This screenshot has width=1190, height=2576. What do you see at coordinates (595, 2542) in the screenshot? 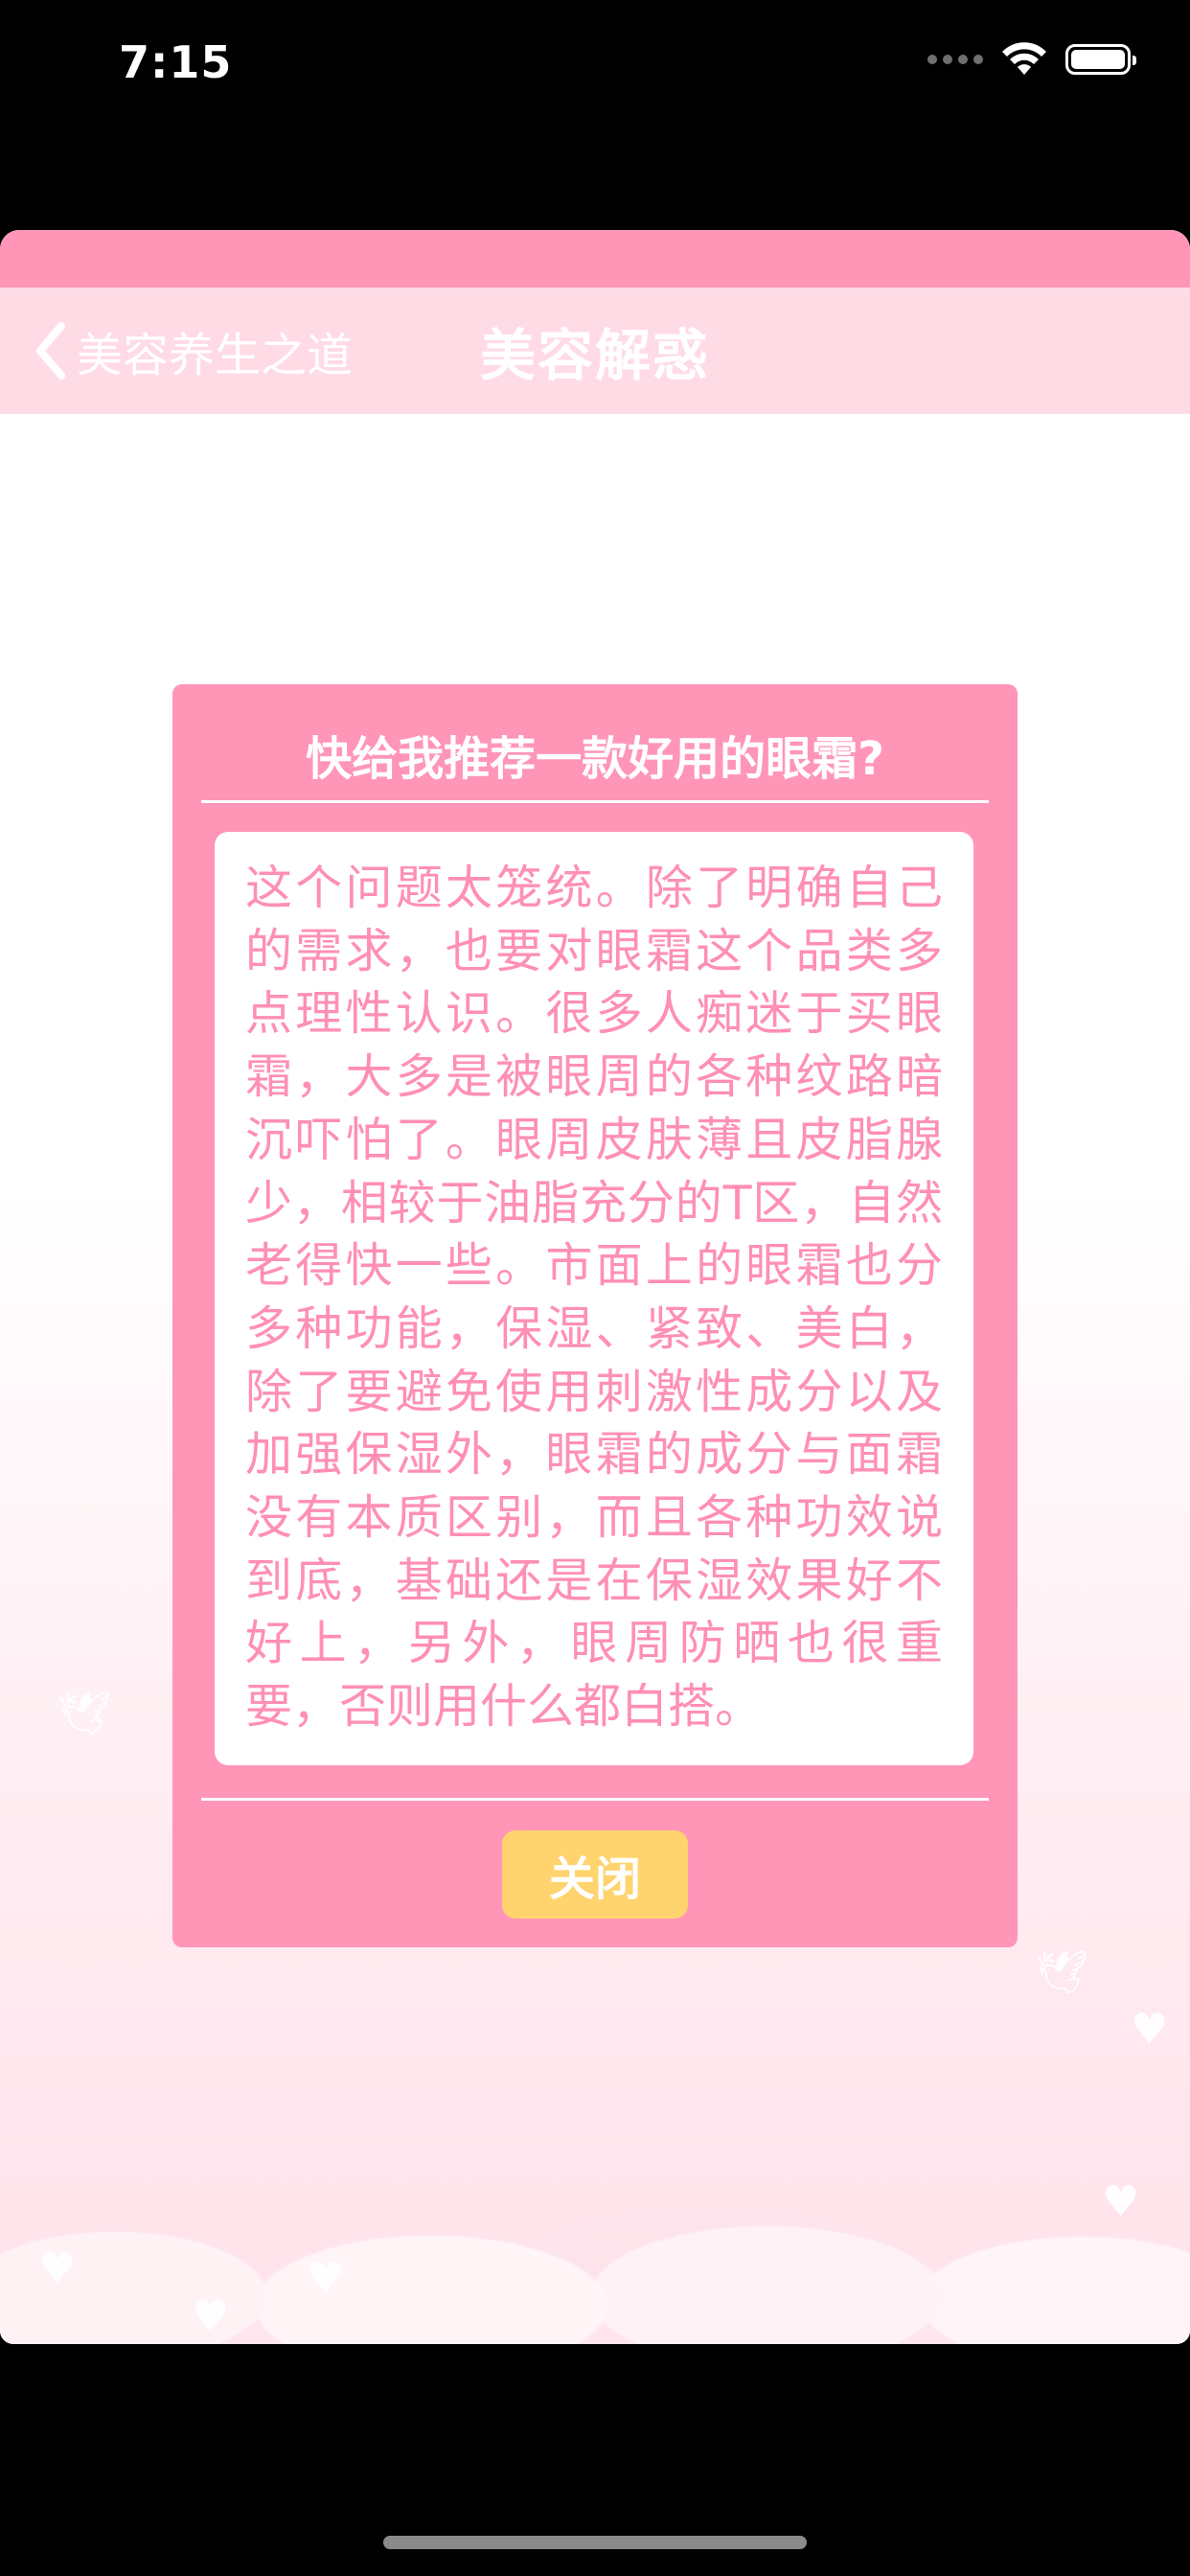
I see `home-indicator` at bounding box center [595, 2542].